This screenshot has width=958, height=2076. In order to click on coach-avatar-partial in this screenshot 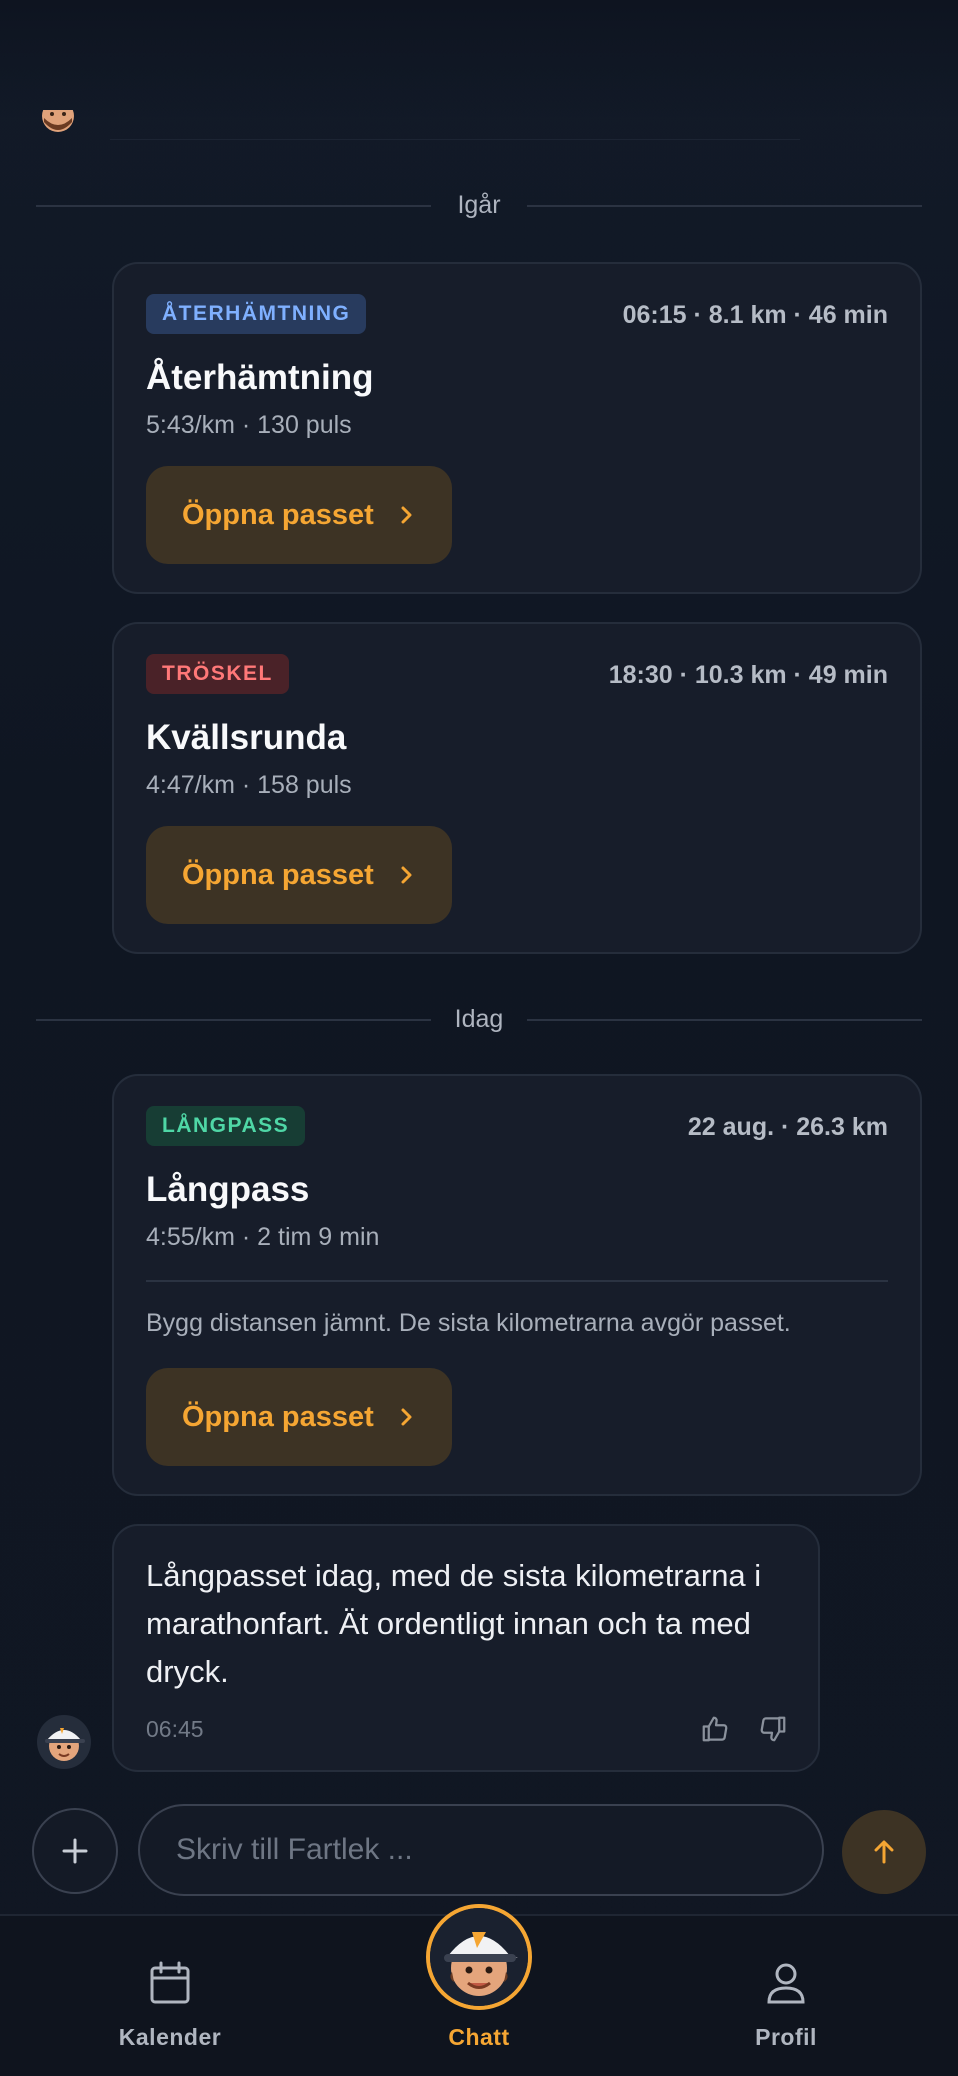, I will do `click(58, 125)`.